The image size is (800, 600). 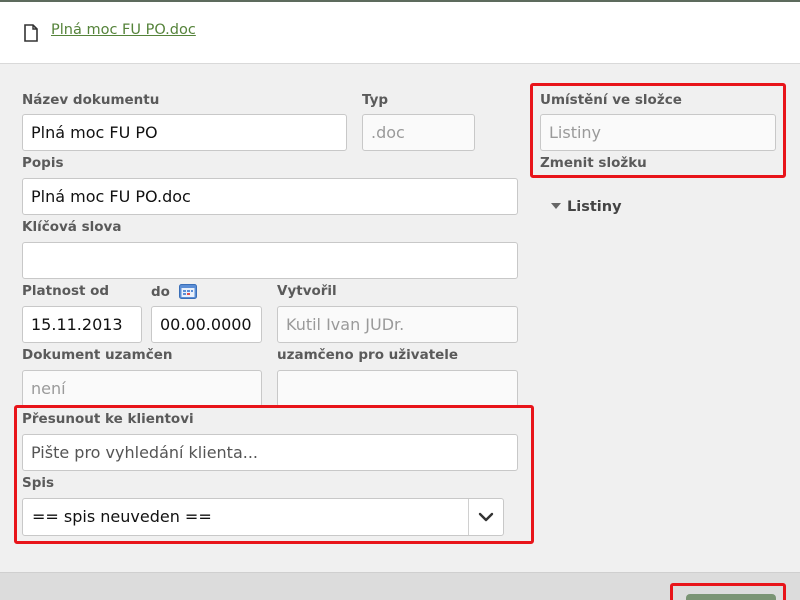 I want to click on valid-to-label-wrap: do, so click(x=174, y=291).